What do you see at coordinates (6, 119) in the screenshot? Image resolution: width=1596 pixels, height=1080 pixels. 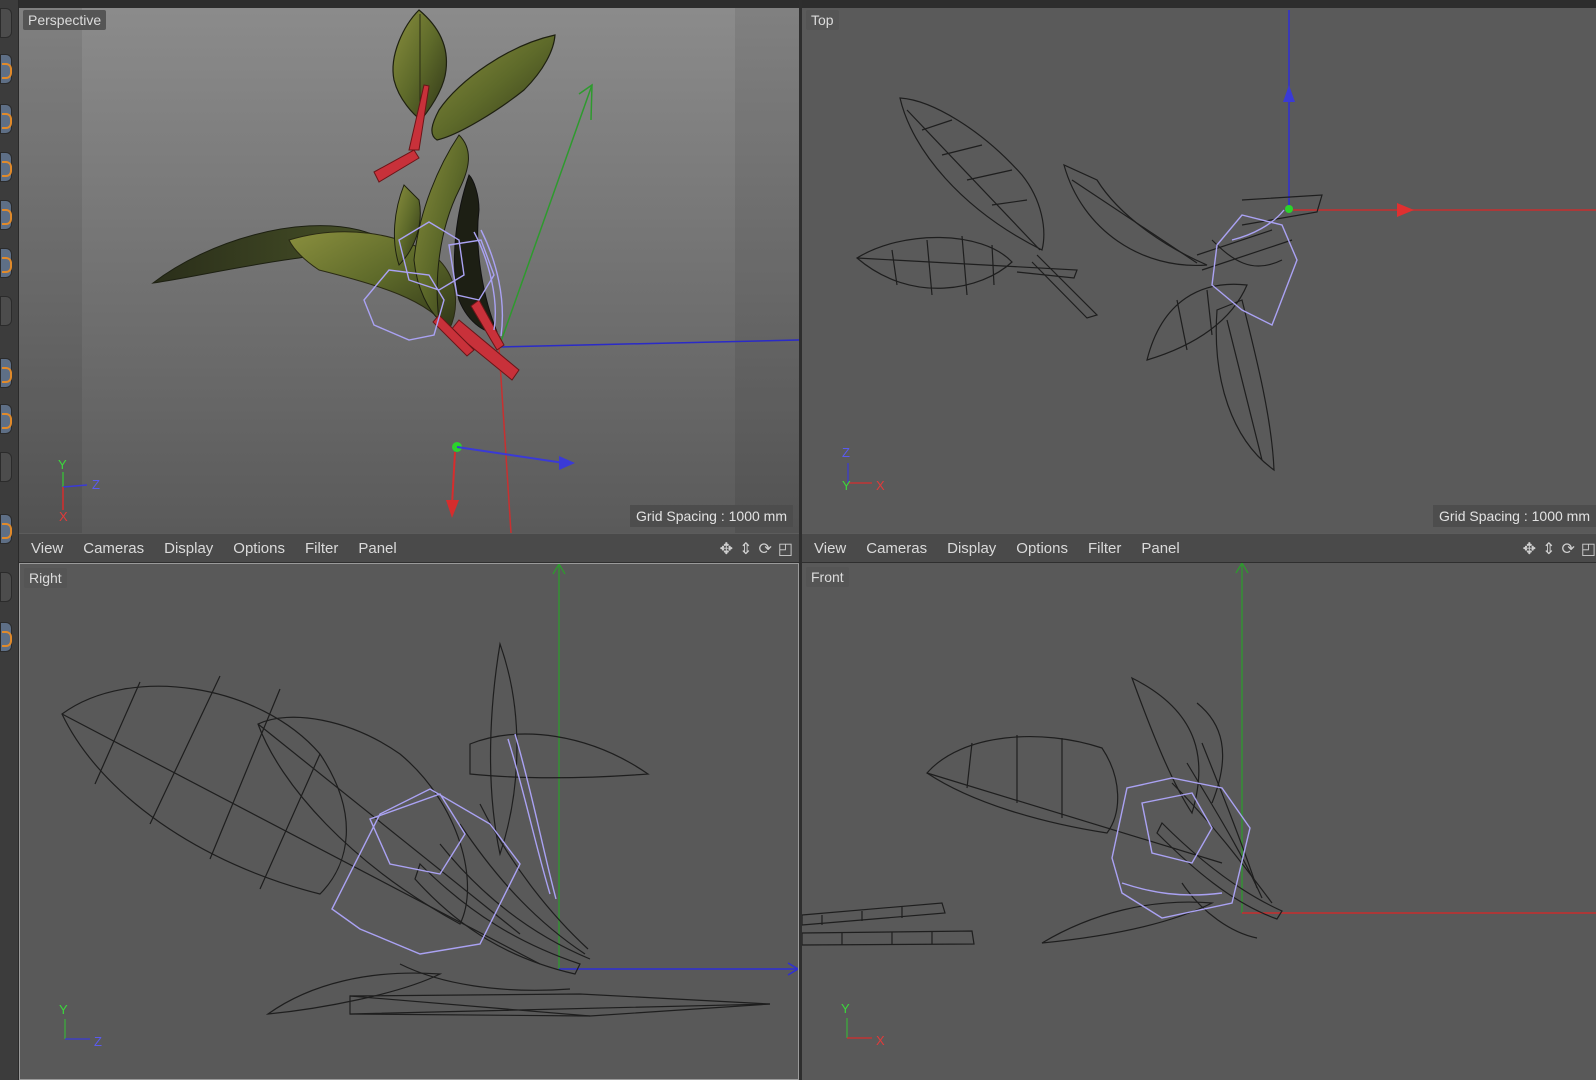 I see `generator-tool-icon` at bounding box center [6, 119].